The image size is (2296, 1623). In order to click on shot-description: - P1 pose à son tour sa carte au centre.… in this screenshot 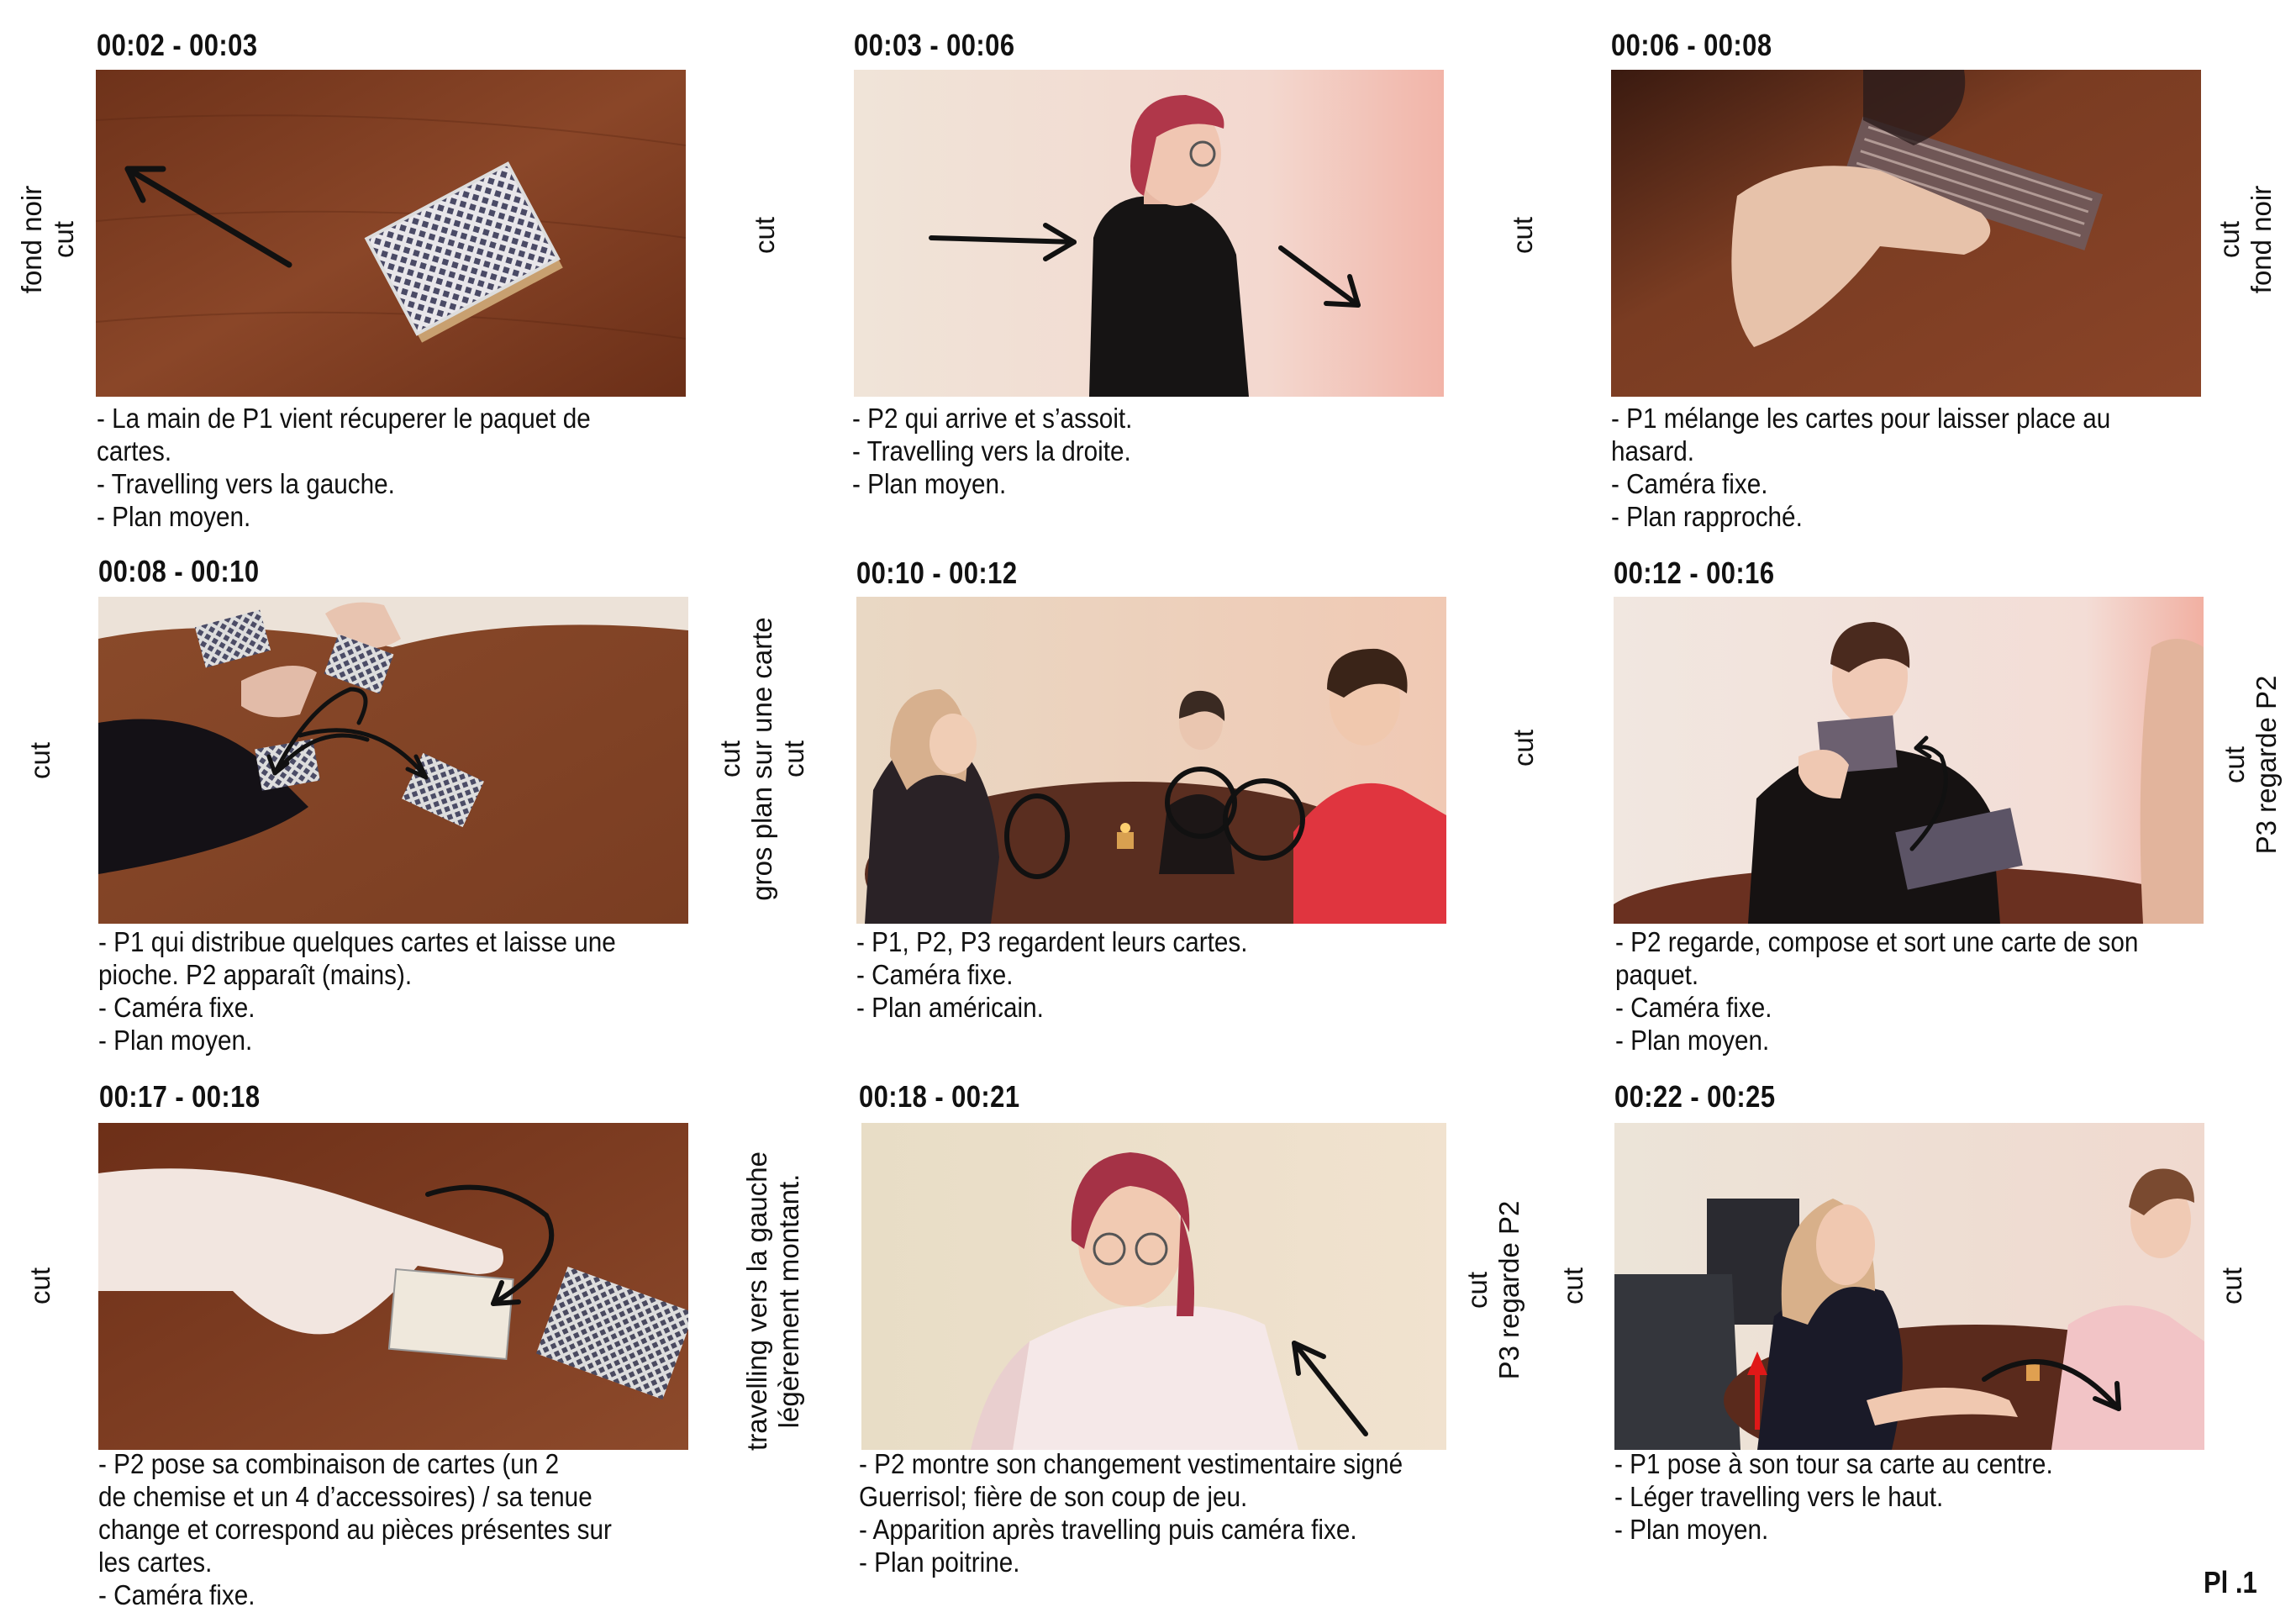, I will do `click(1834, 1496)`.